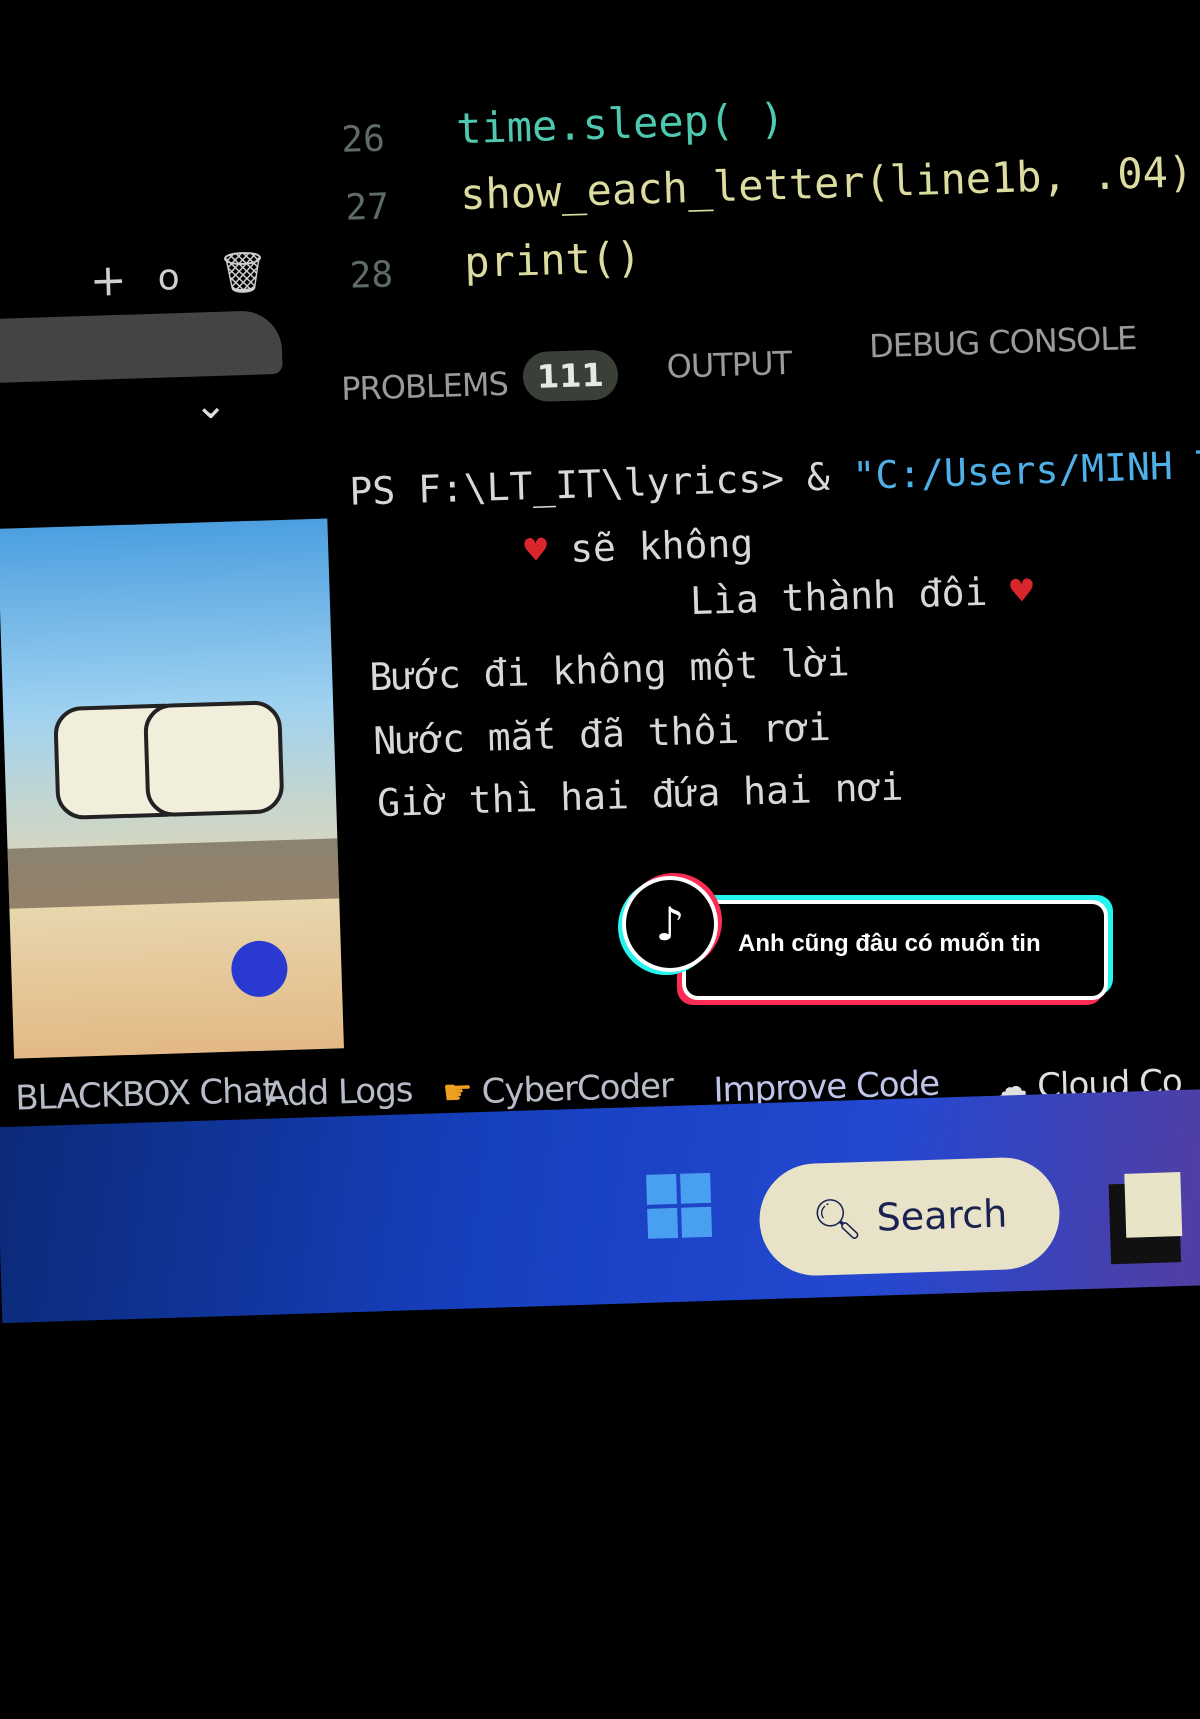 The width and height of the screenshot is (1200, 1719). Describe the element at coordinates (367, 207) in the screenshot. I see `line-number: 27` at that location.